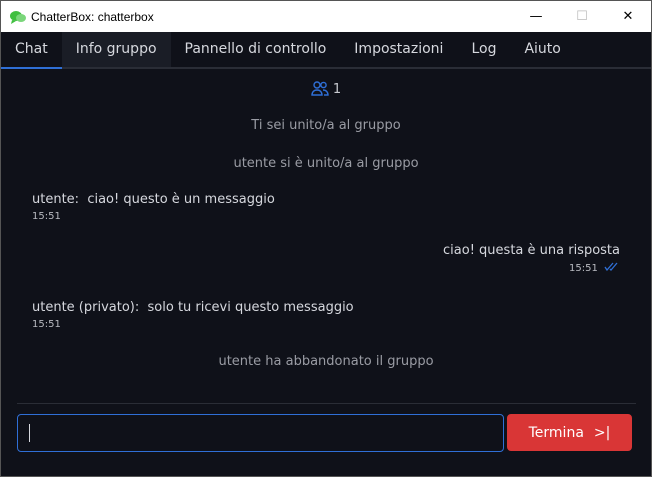 The width and height of the screenshot is (652, 477). Describe the element at coordinates (92, 16) in the screenshot. I see `window-title: ChatterBox: chatterbox` at that location.